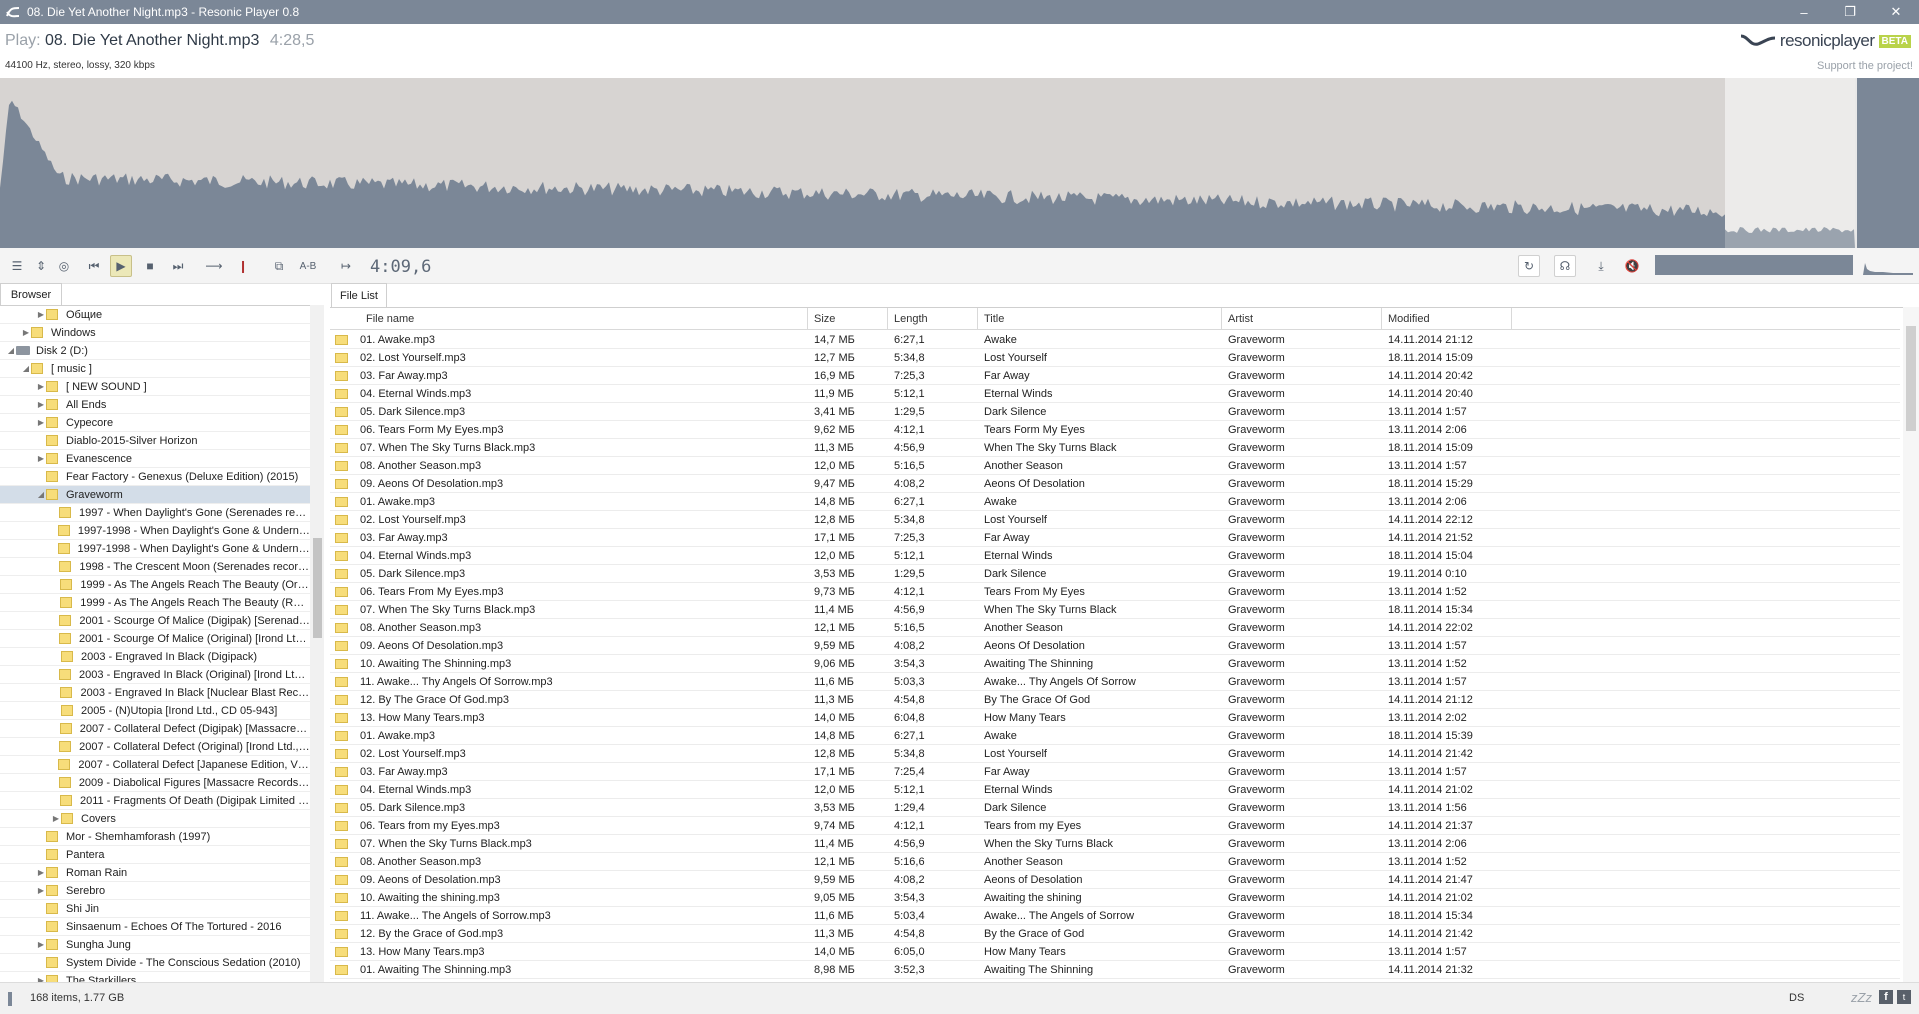  I want to click on ab-icon: A-B, so click(308, 266).